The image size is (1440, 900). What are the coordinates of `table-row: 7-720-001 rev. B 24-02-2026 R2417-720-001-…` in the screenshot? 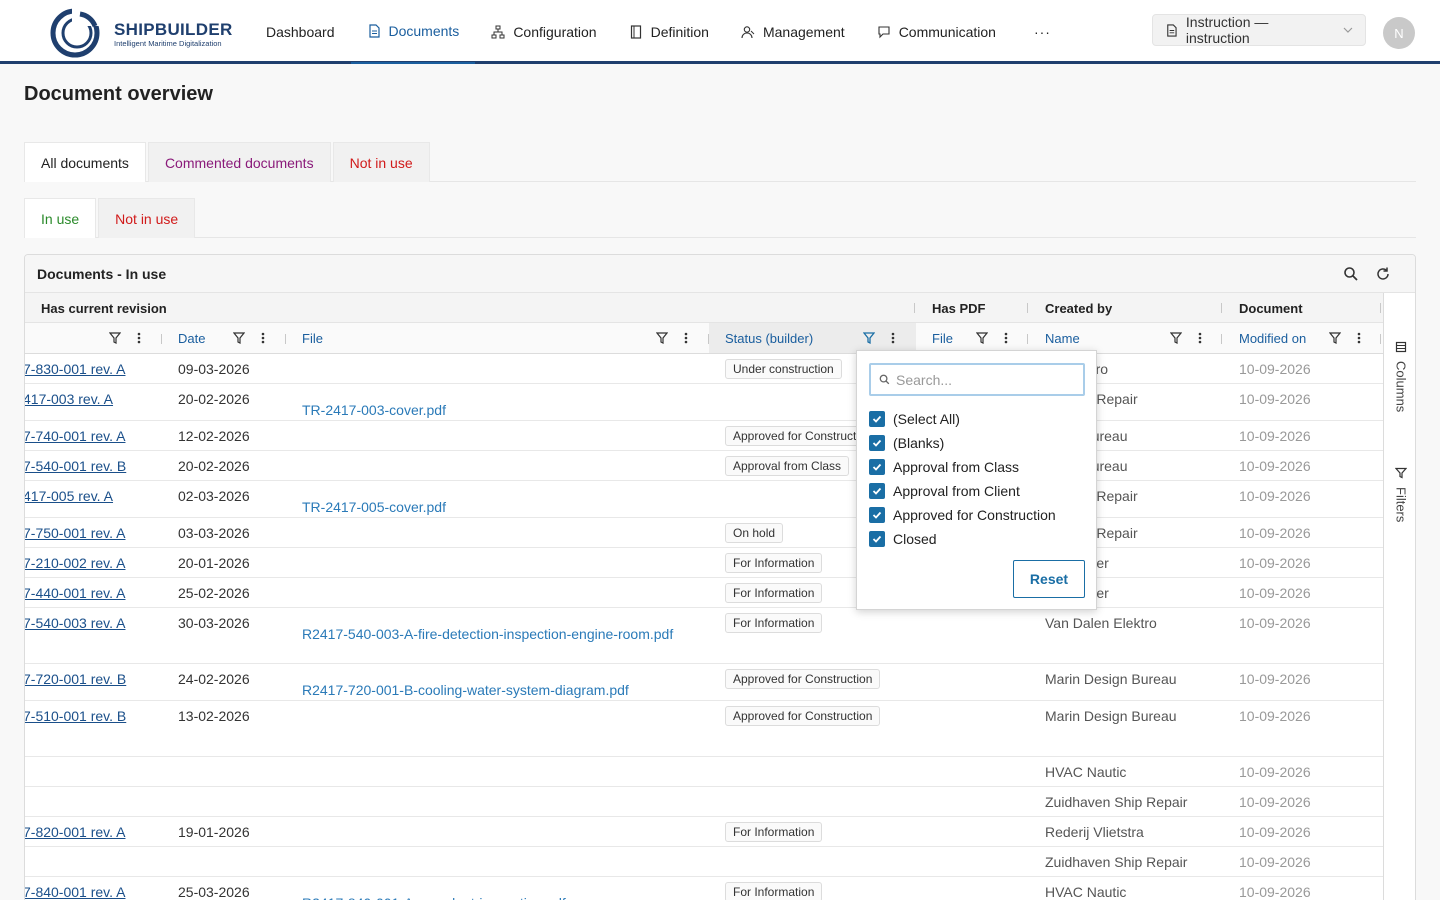 It's located at (704, 682).